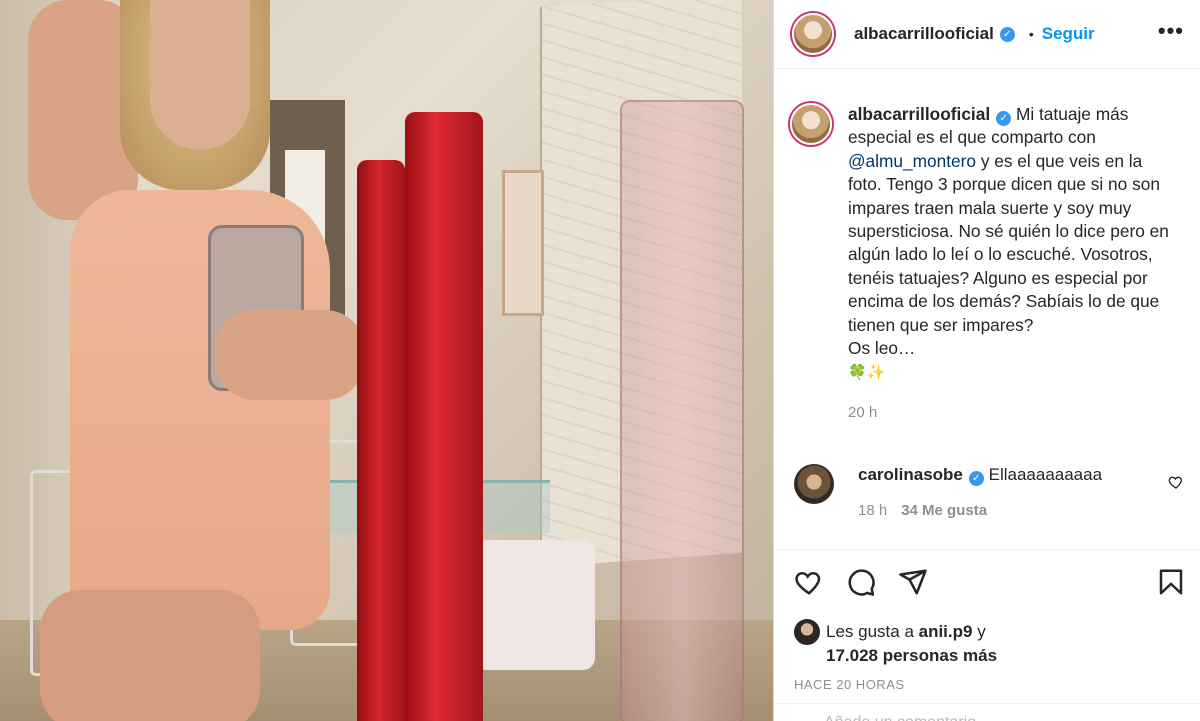 The image size is (1200, 721). What do you see at coordinates (814, 484) in the screenshot?
I see `commenter-avatar` at bounding box center [814, 484].